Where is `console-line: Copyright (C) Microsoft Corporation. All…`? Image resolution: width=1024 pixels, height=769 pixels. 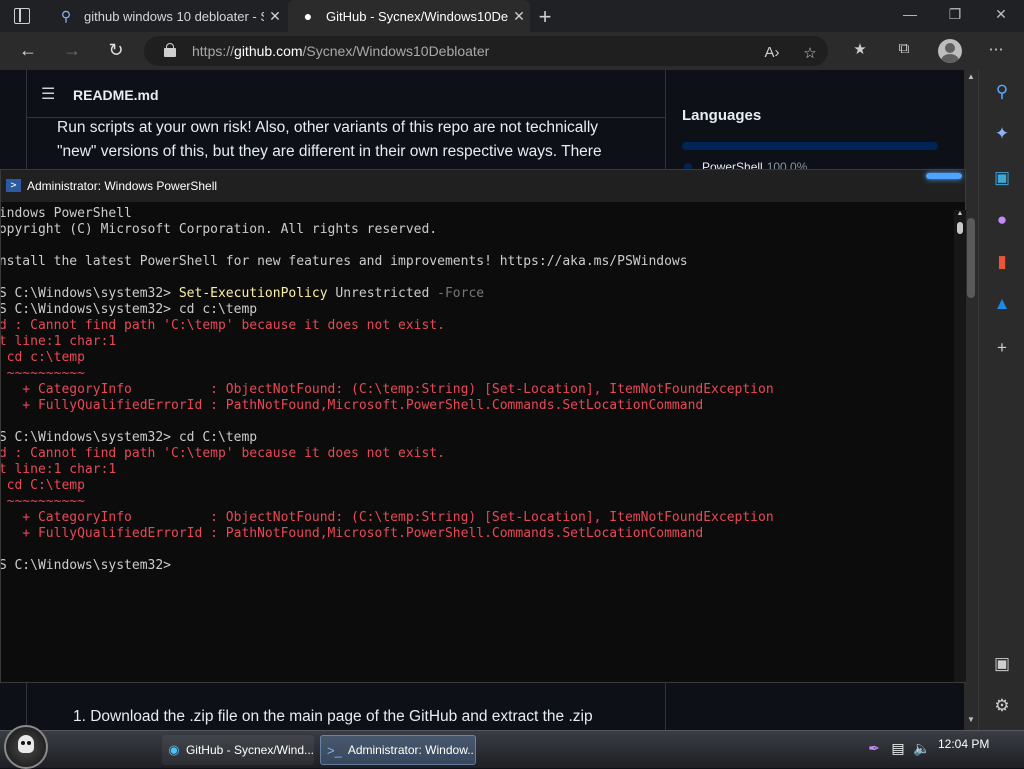
console-line: Copyright (C) Microsoft Corporation. All… is located at coordinates (219, 229).